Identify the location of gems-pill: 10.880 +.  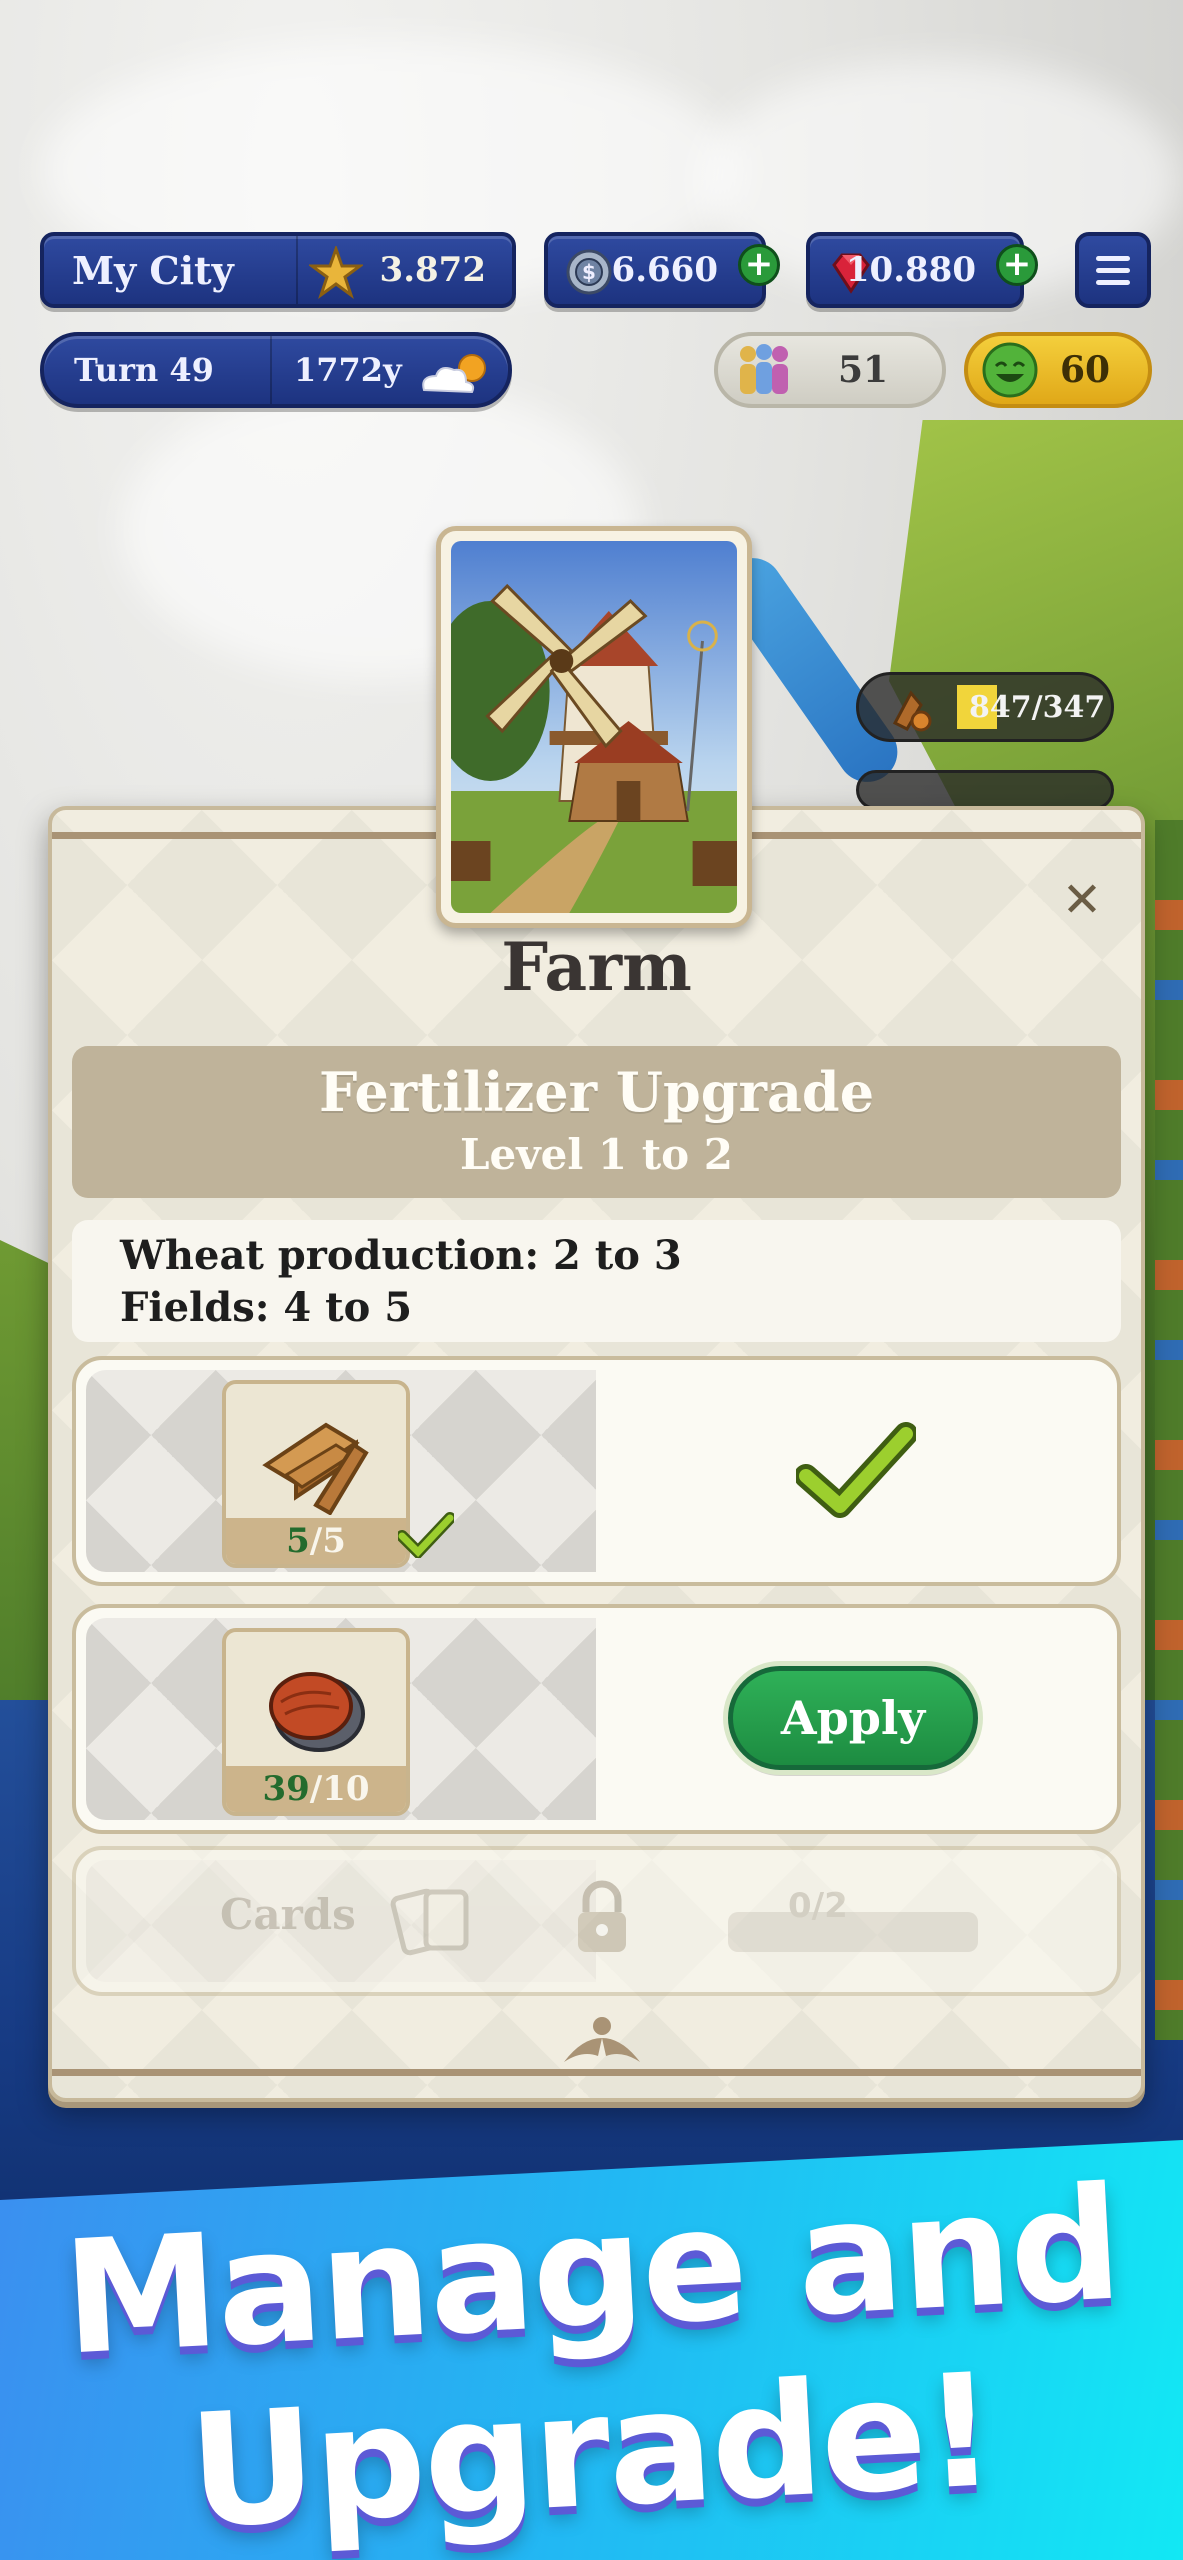
(922, 270).